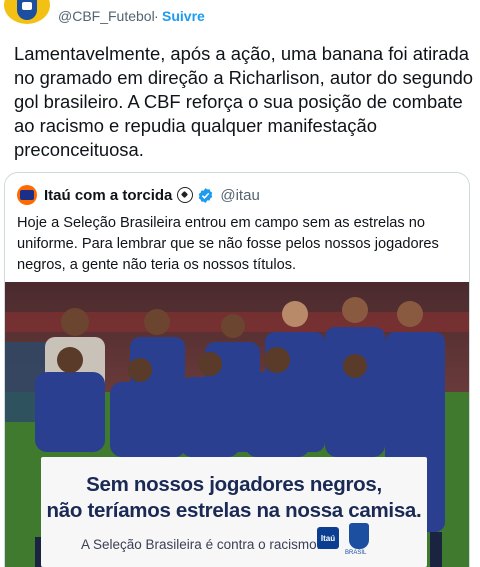 This screenshot has height=567, width=480. I want to click on verified-badge-icon, so click(206, 195).